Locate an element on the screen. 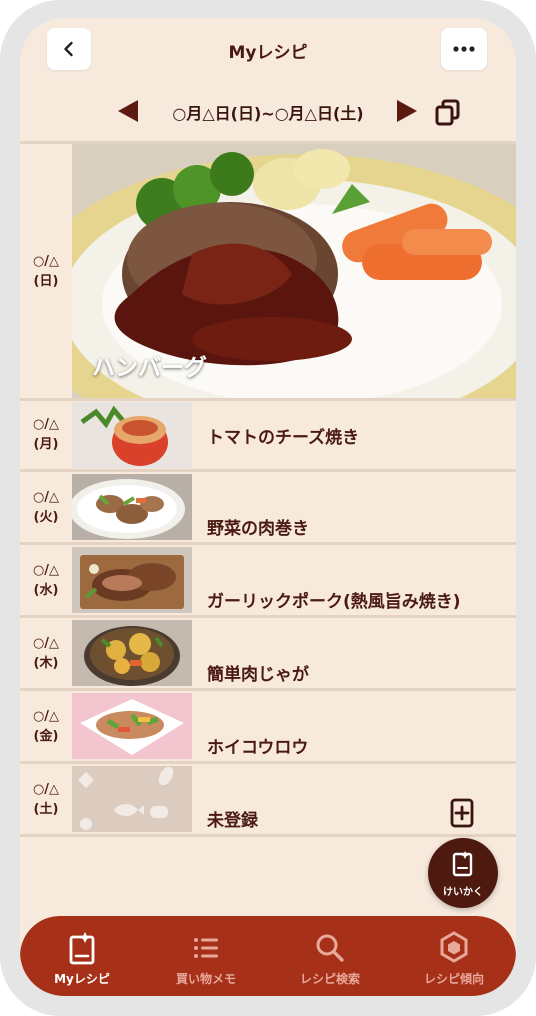  plan-fab-button: けいかく is located at coordinates (463, 873).